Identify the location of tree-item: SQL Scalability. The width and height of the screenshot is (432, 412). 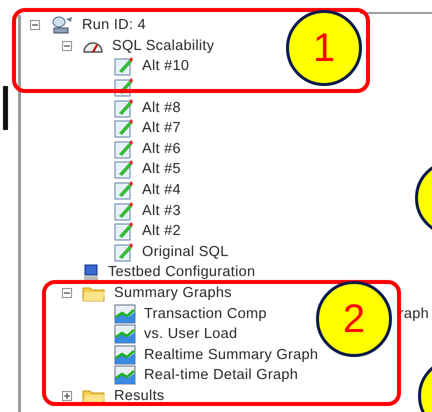
(163, 46).